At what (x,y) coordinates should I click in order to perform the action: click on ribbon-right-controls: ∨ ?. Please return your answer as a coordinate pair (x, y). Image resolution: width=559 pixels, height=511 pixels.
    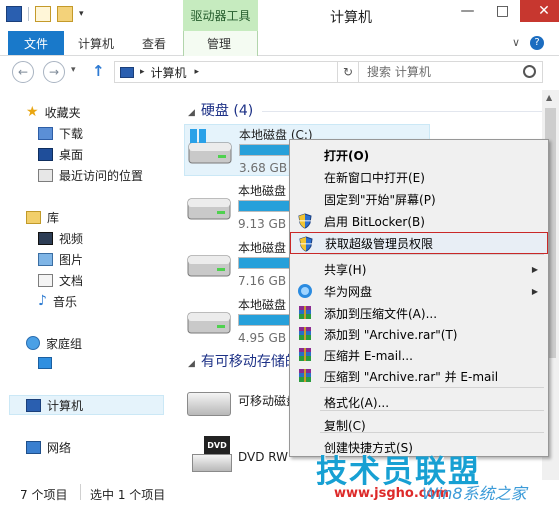
    Looking at the image, I should click on (528, 43).